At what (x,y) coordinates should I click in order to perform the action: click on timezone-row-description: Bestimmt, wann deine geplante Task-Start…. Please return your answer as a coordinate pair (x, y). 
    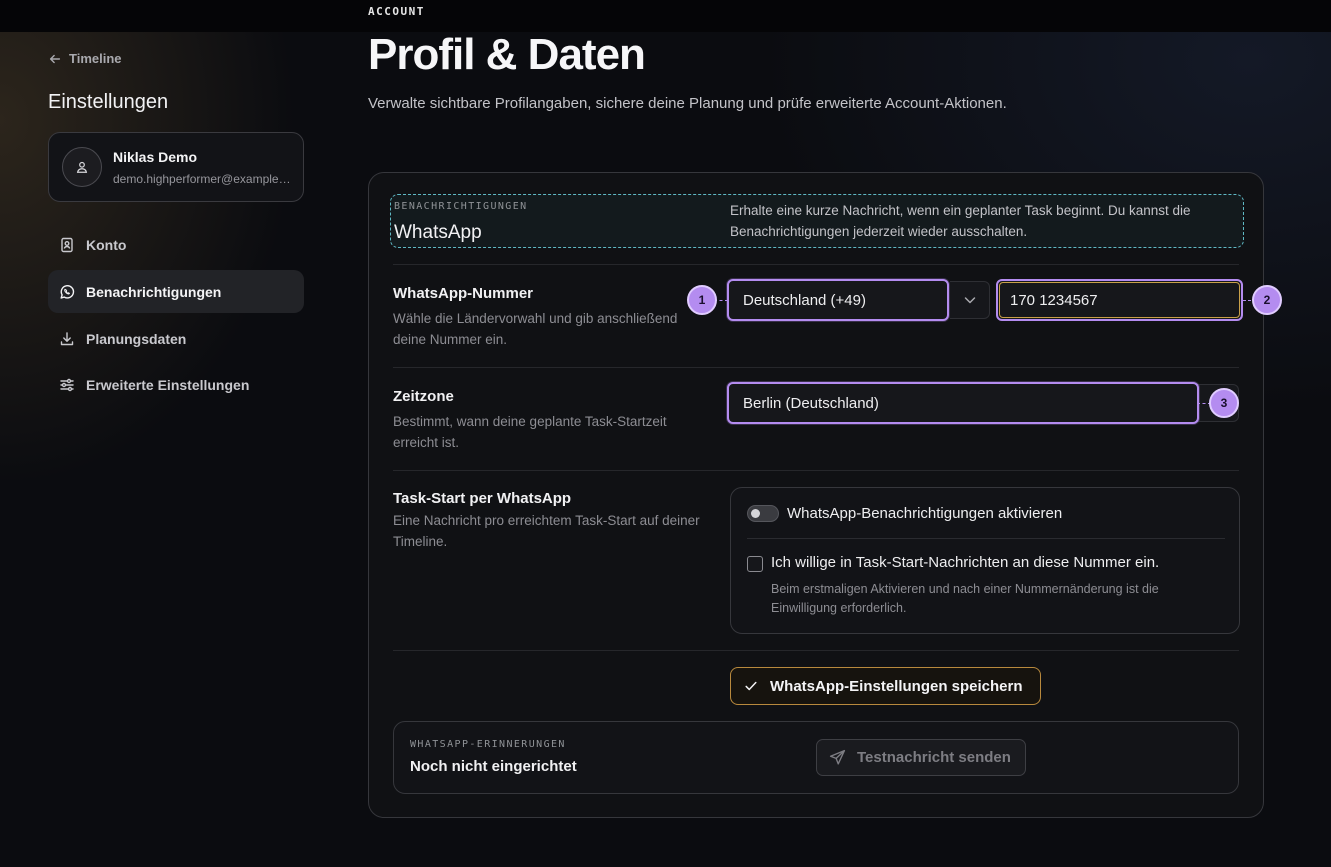
    Looking at the image, I should click on (530, 432).